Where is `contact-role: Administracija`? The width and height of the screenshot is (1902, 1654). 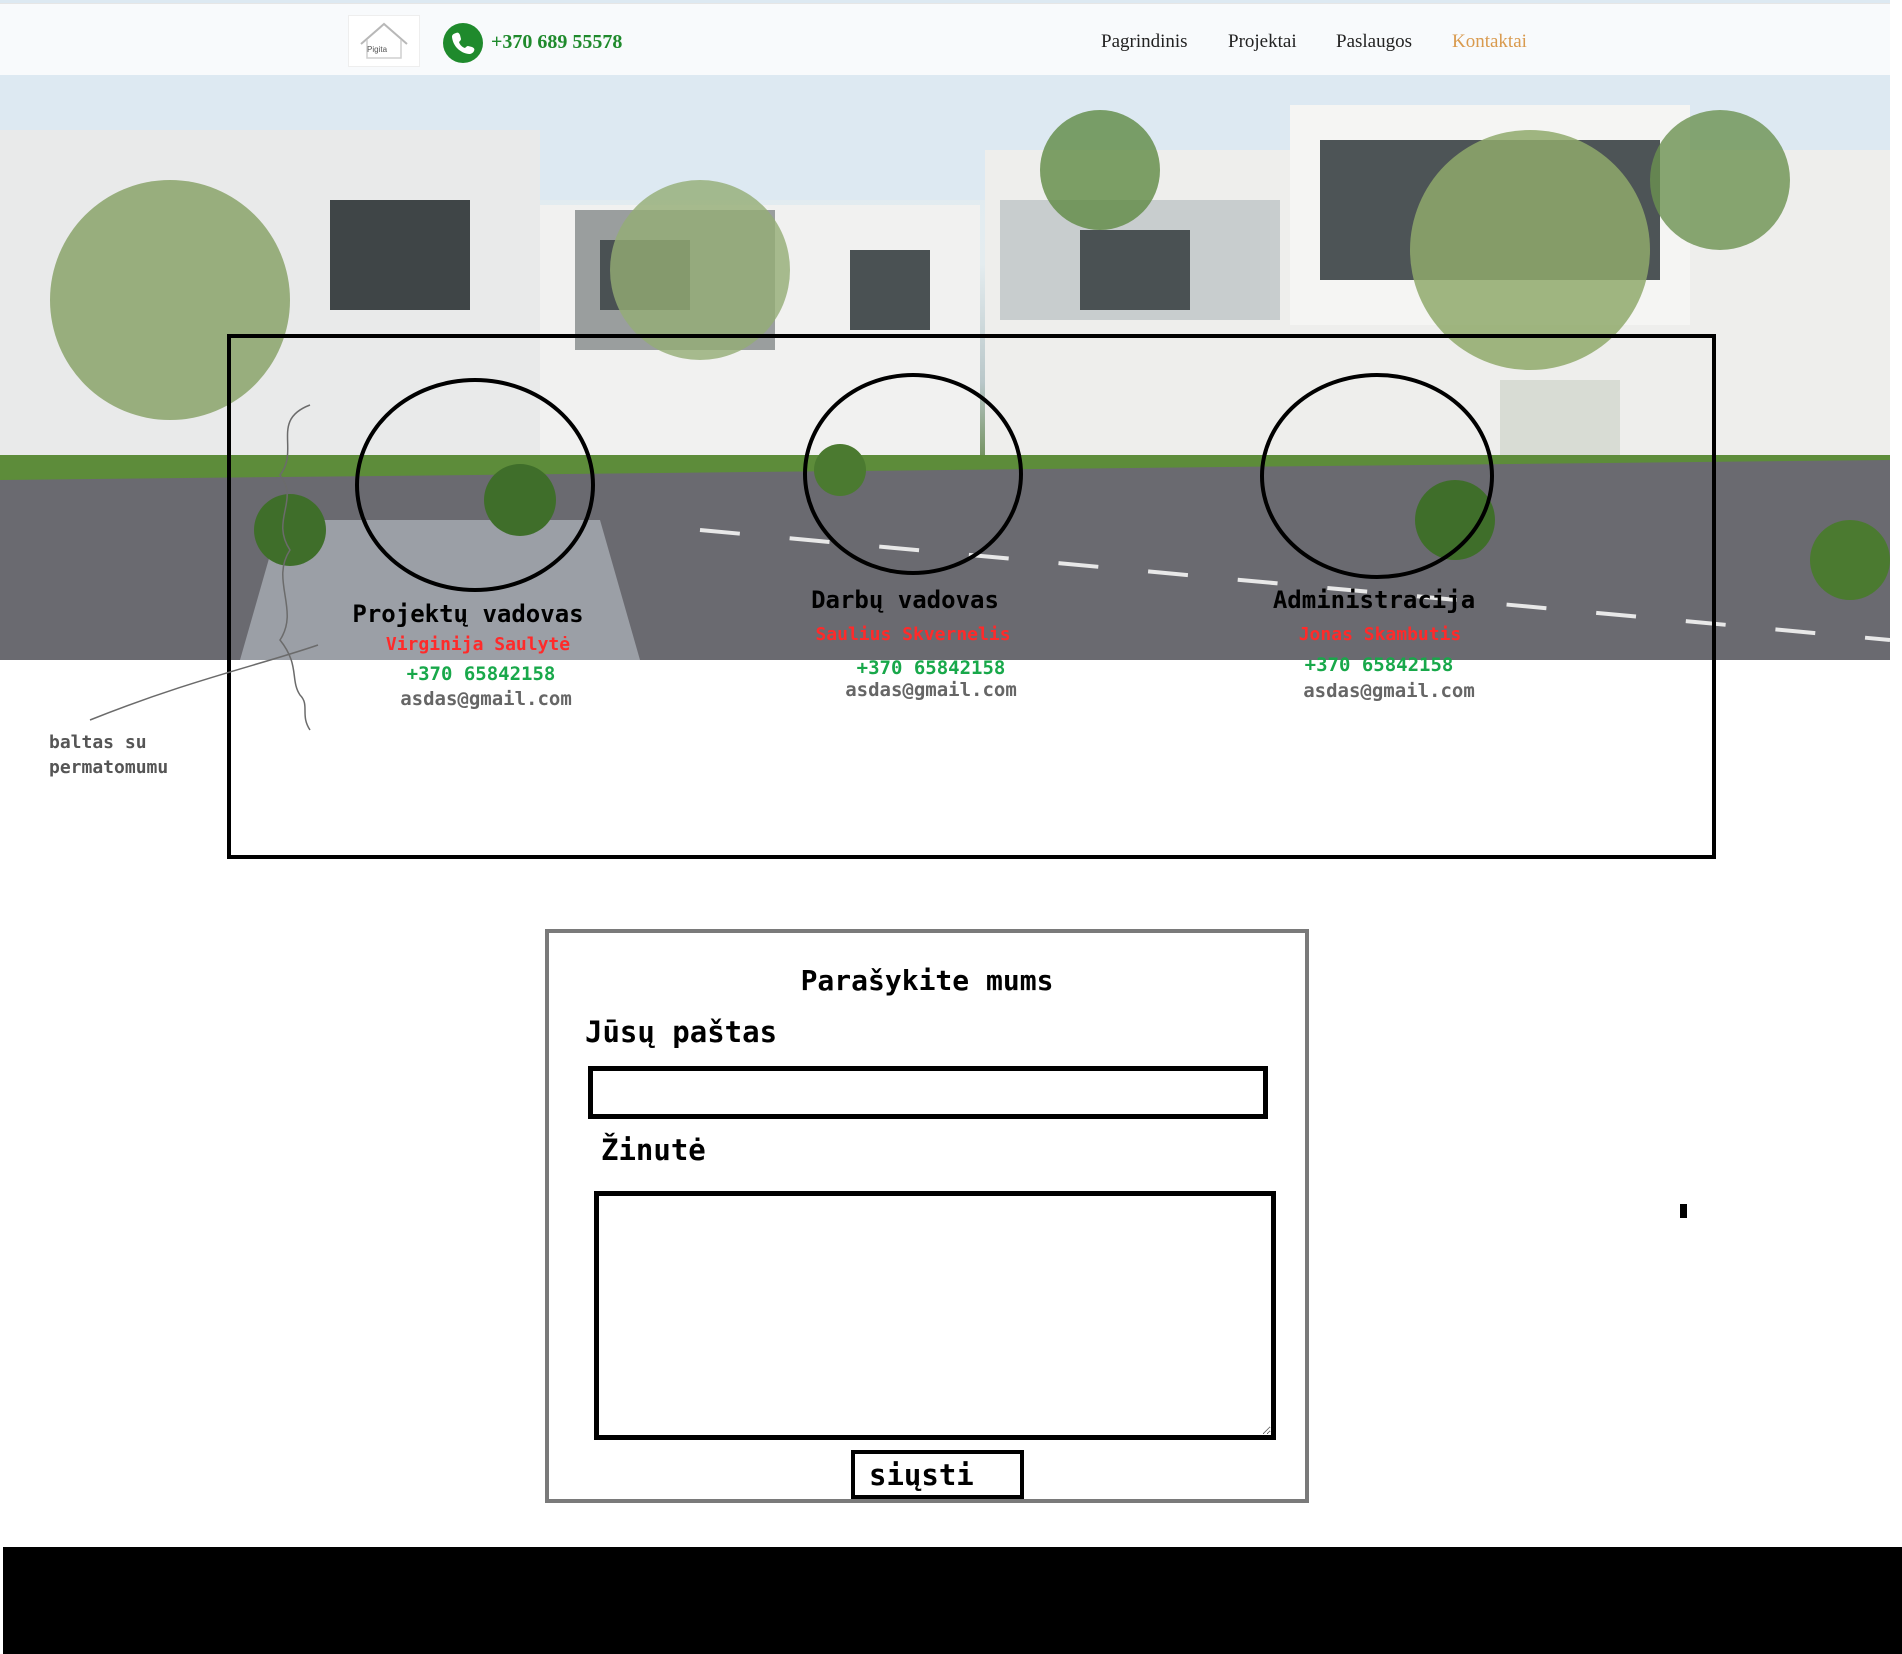
contact-role: Administracija is located at coordinates (1374, 600).